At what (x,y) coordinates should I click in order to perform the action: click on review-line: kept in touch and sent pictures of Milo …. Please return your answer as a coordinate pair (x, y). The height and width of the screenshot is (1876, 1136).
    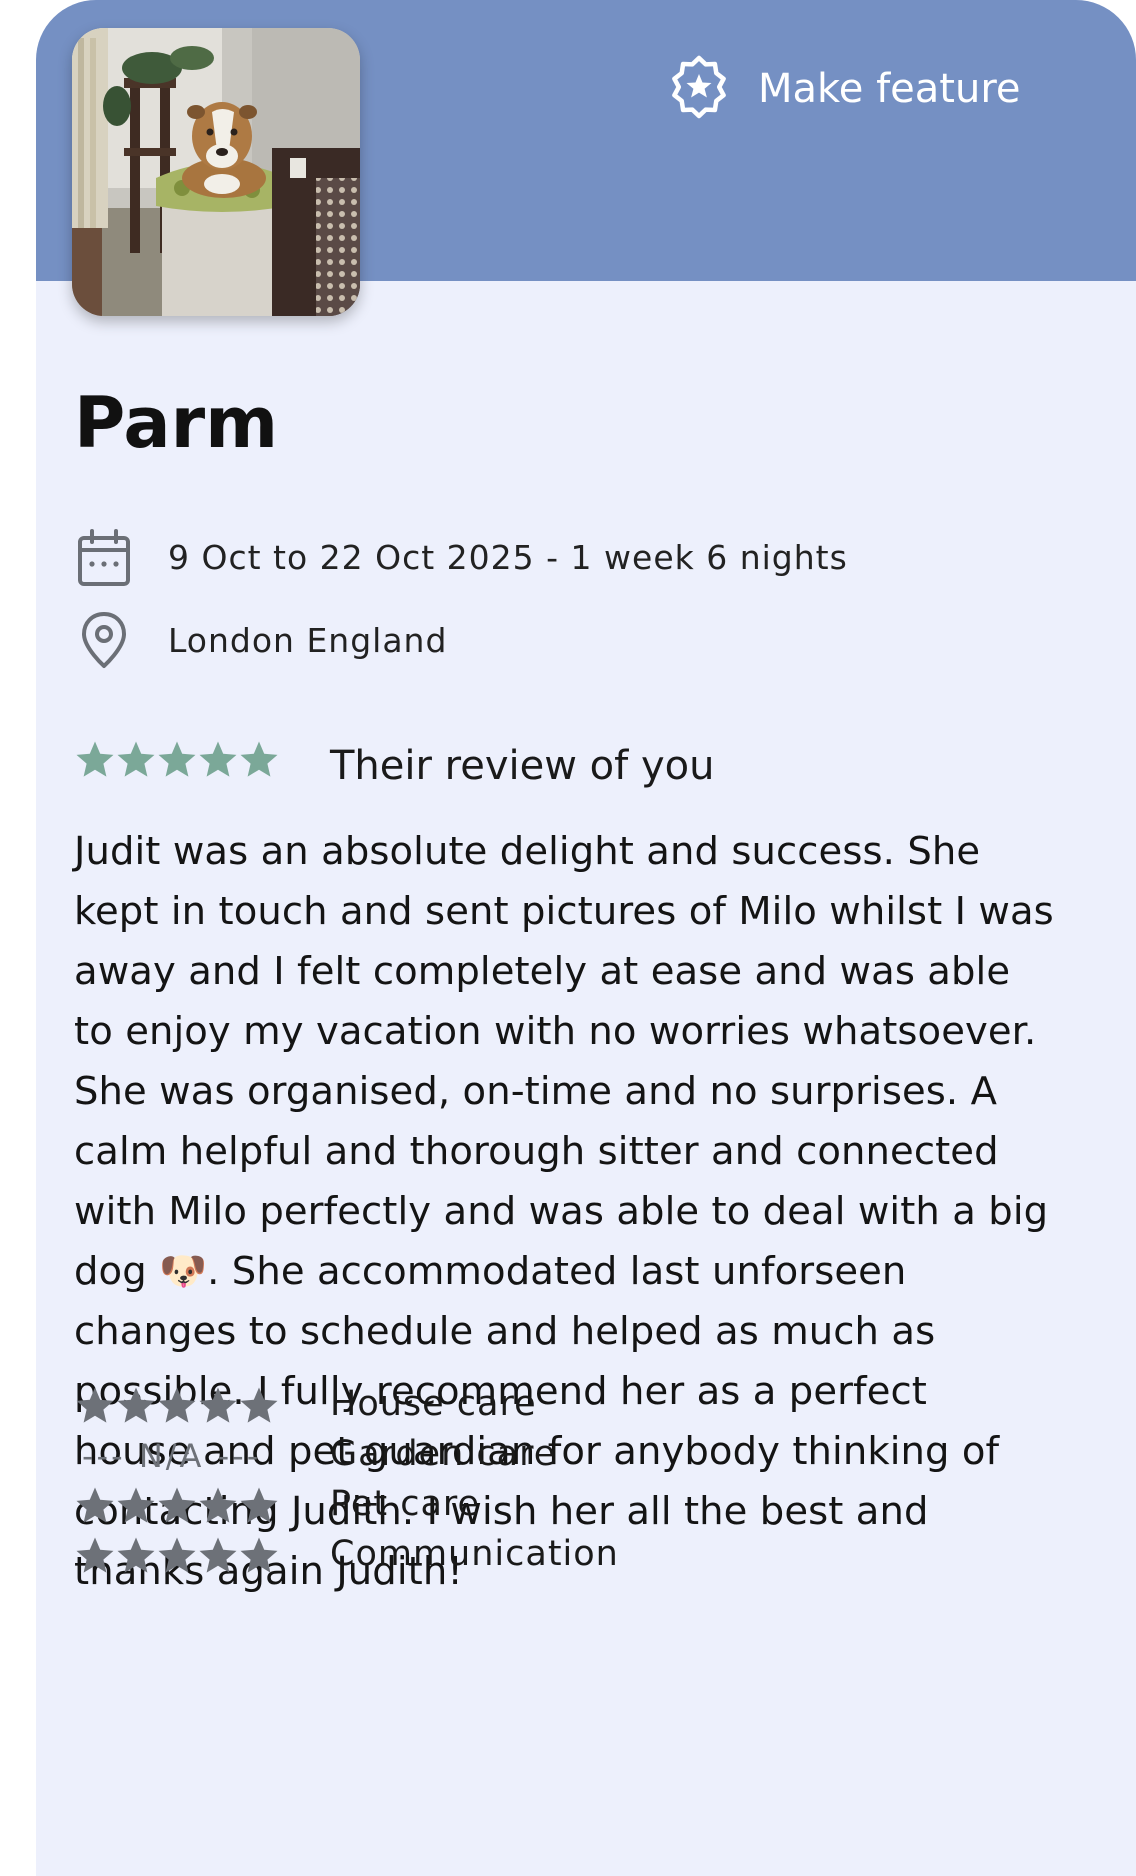
    Looking at the image, I should click on (564, 911).